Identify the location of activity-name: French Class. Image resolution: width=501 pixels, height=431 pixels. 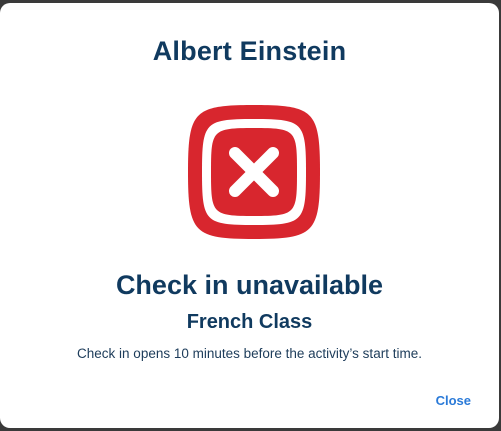
(249, 322).